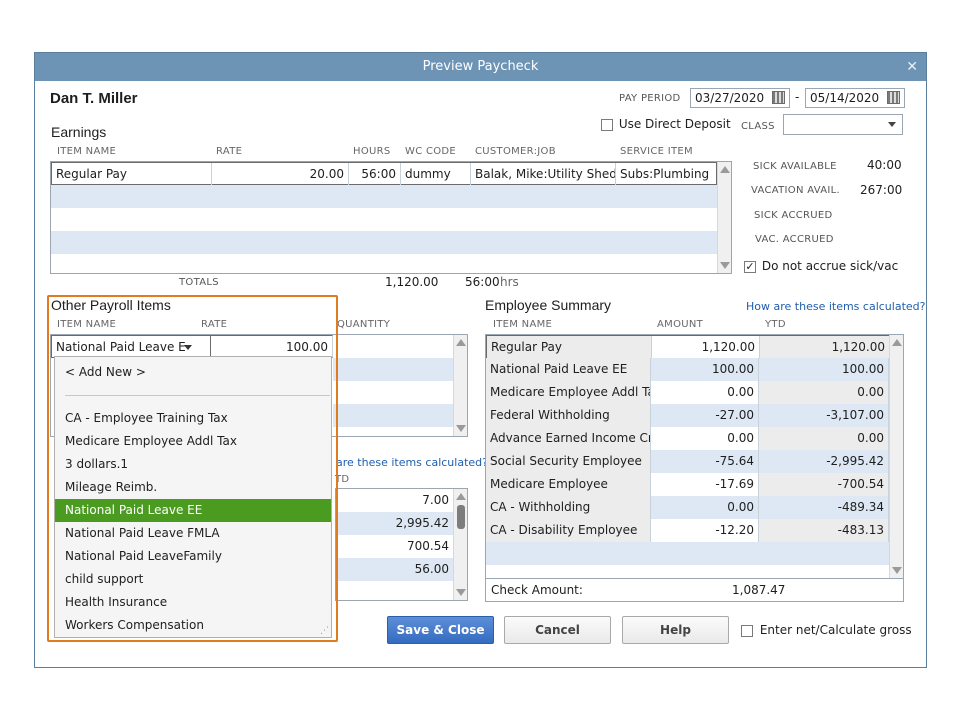 Image resolution: width=960 pixels, height=720 pixels. What do you see at coordinates (79, 132) in the screenshot?
I see `earnings-title: Earnings` at bounding box center [79, 132].